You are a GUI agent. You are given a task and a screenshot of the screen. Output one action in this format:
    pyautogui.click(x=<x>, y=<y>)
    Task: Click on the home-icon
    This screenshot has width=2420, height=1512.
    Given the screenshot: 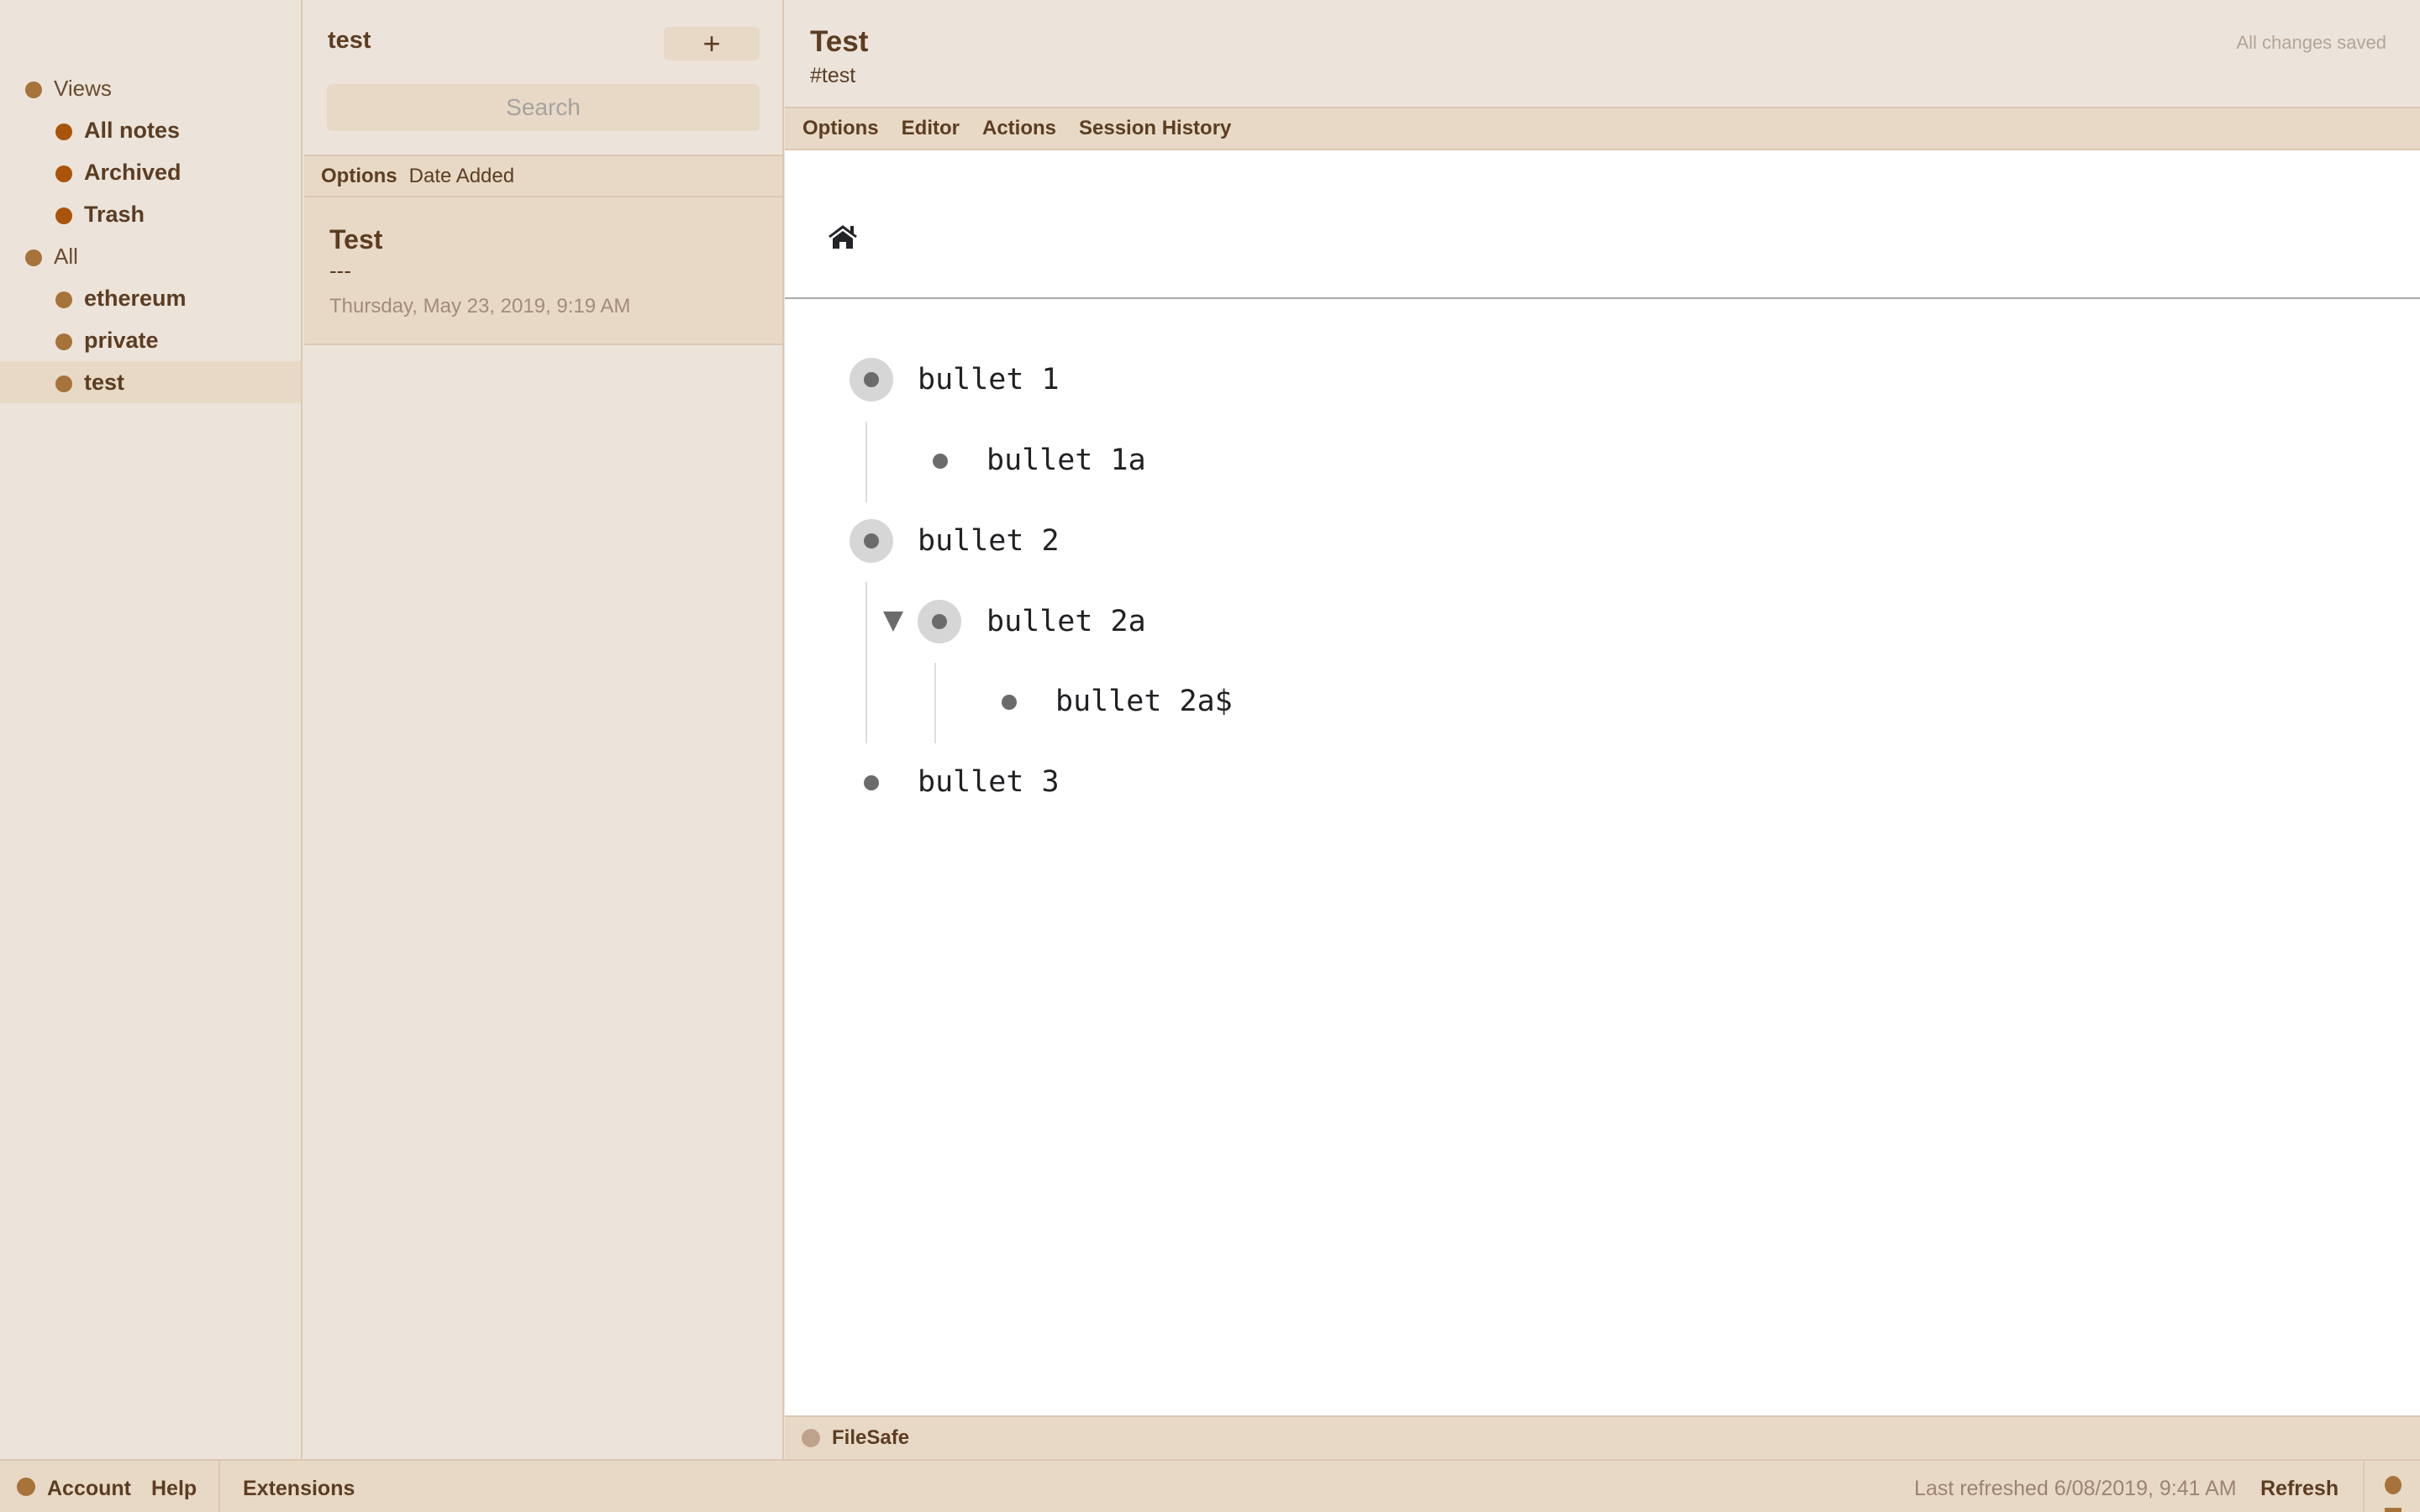 What is the action you would take?
    pyautogui.click(x=843, y=236)
    